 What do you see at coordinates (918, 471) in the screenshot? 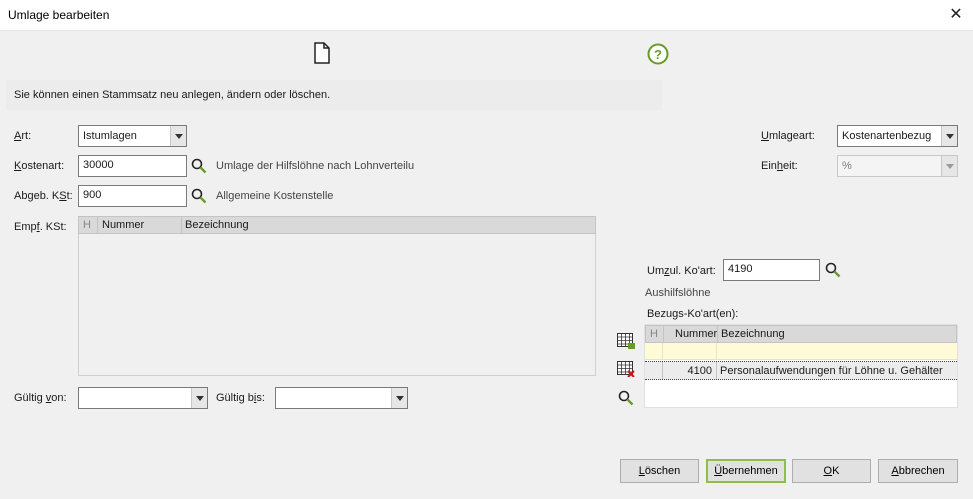
I see `abbrechen-button: Abbrechen` at bounding box center [918, 471].